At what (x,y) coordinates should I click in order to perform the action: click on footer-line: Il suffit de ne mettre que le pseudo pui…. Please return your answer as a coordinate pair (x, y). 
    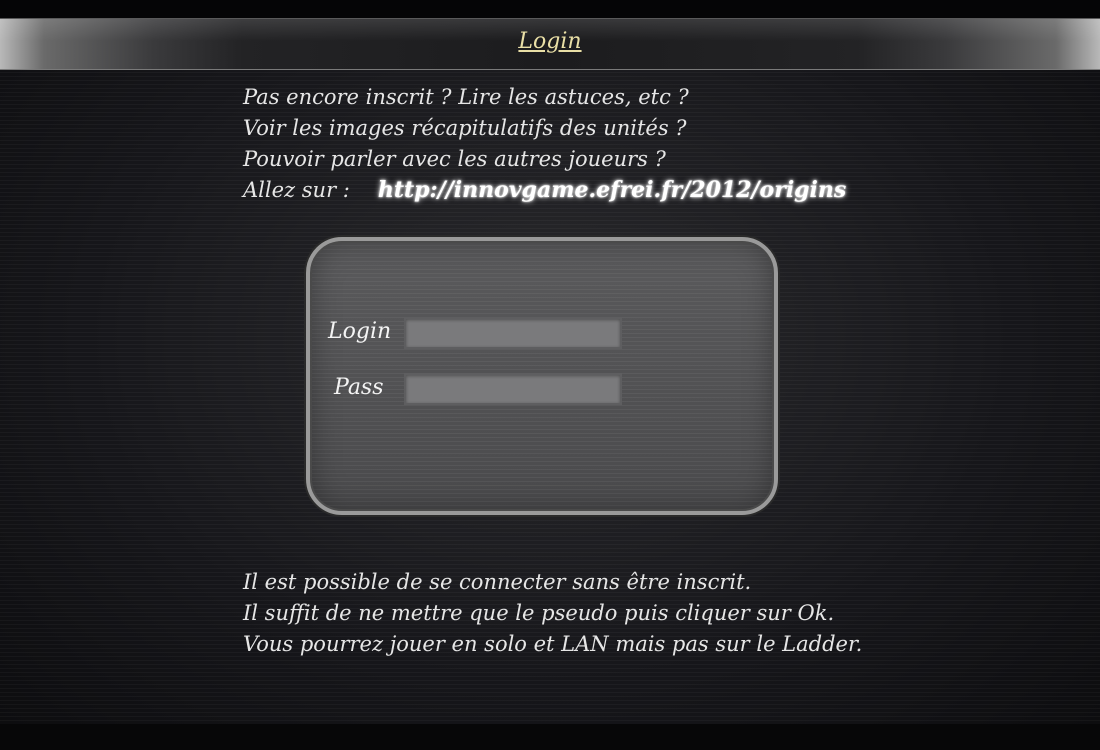
    Looking at the image, I should click on (539, 613).